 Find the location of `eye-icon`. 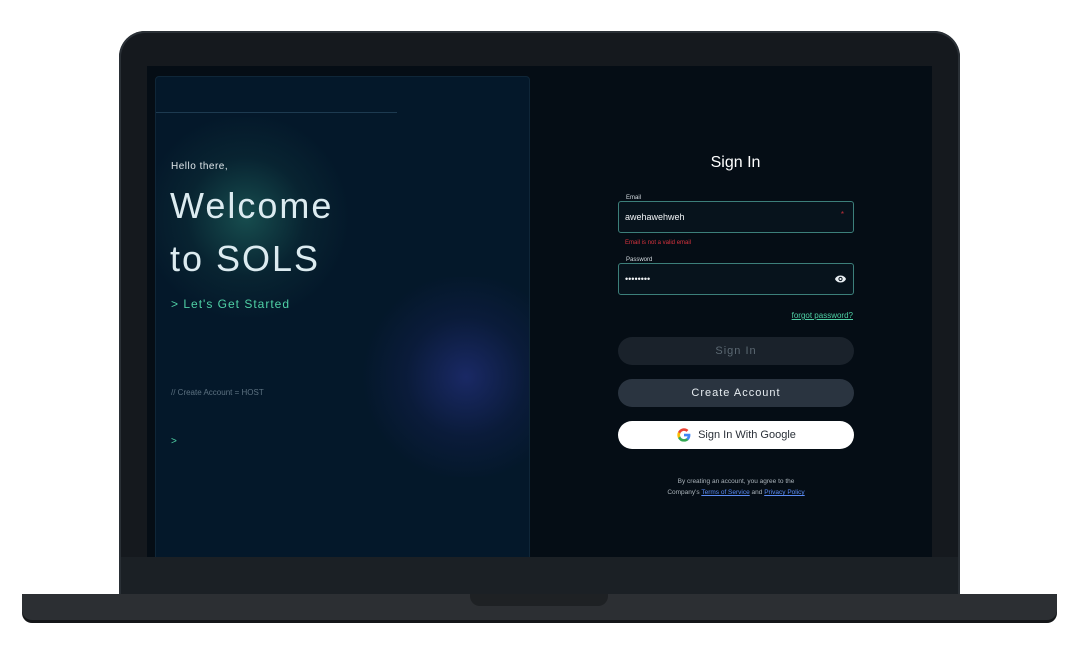

eye-icon is located at coordinates (840, 279).